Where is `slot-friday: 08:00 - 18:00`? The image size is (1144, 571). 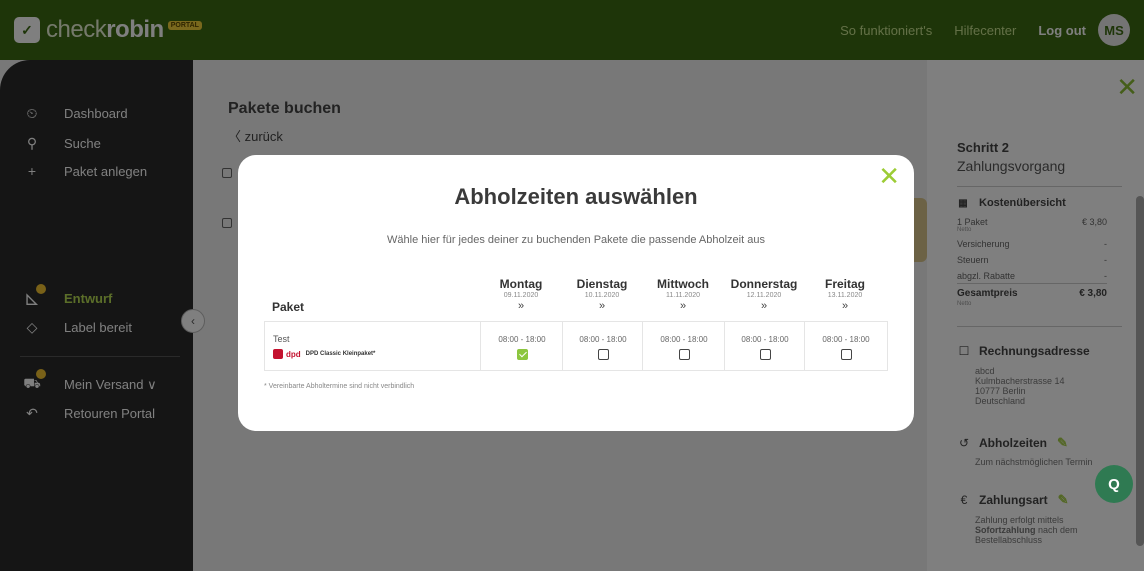 slot-friday: 08:00 - 18:00 is located at coordinates (846, 347).